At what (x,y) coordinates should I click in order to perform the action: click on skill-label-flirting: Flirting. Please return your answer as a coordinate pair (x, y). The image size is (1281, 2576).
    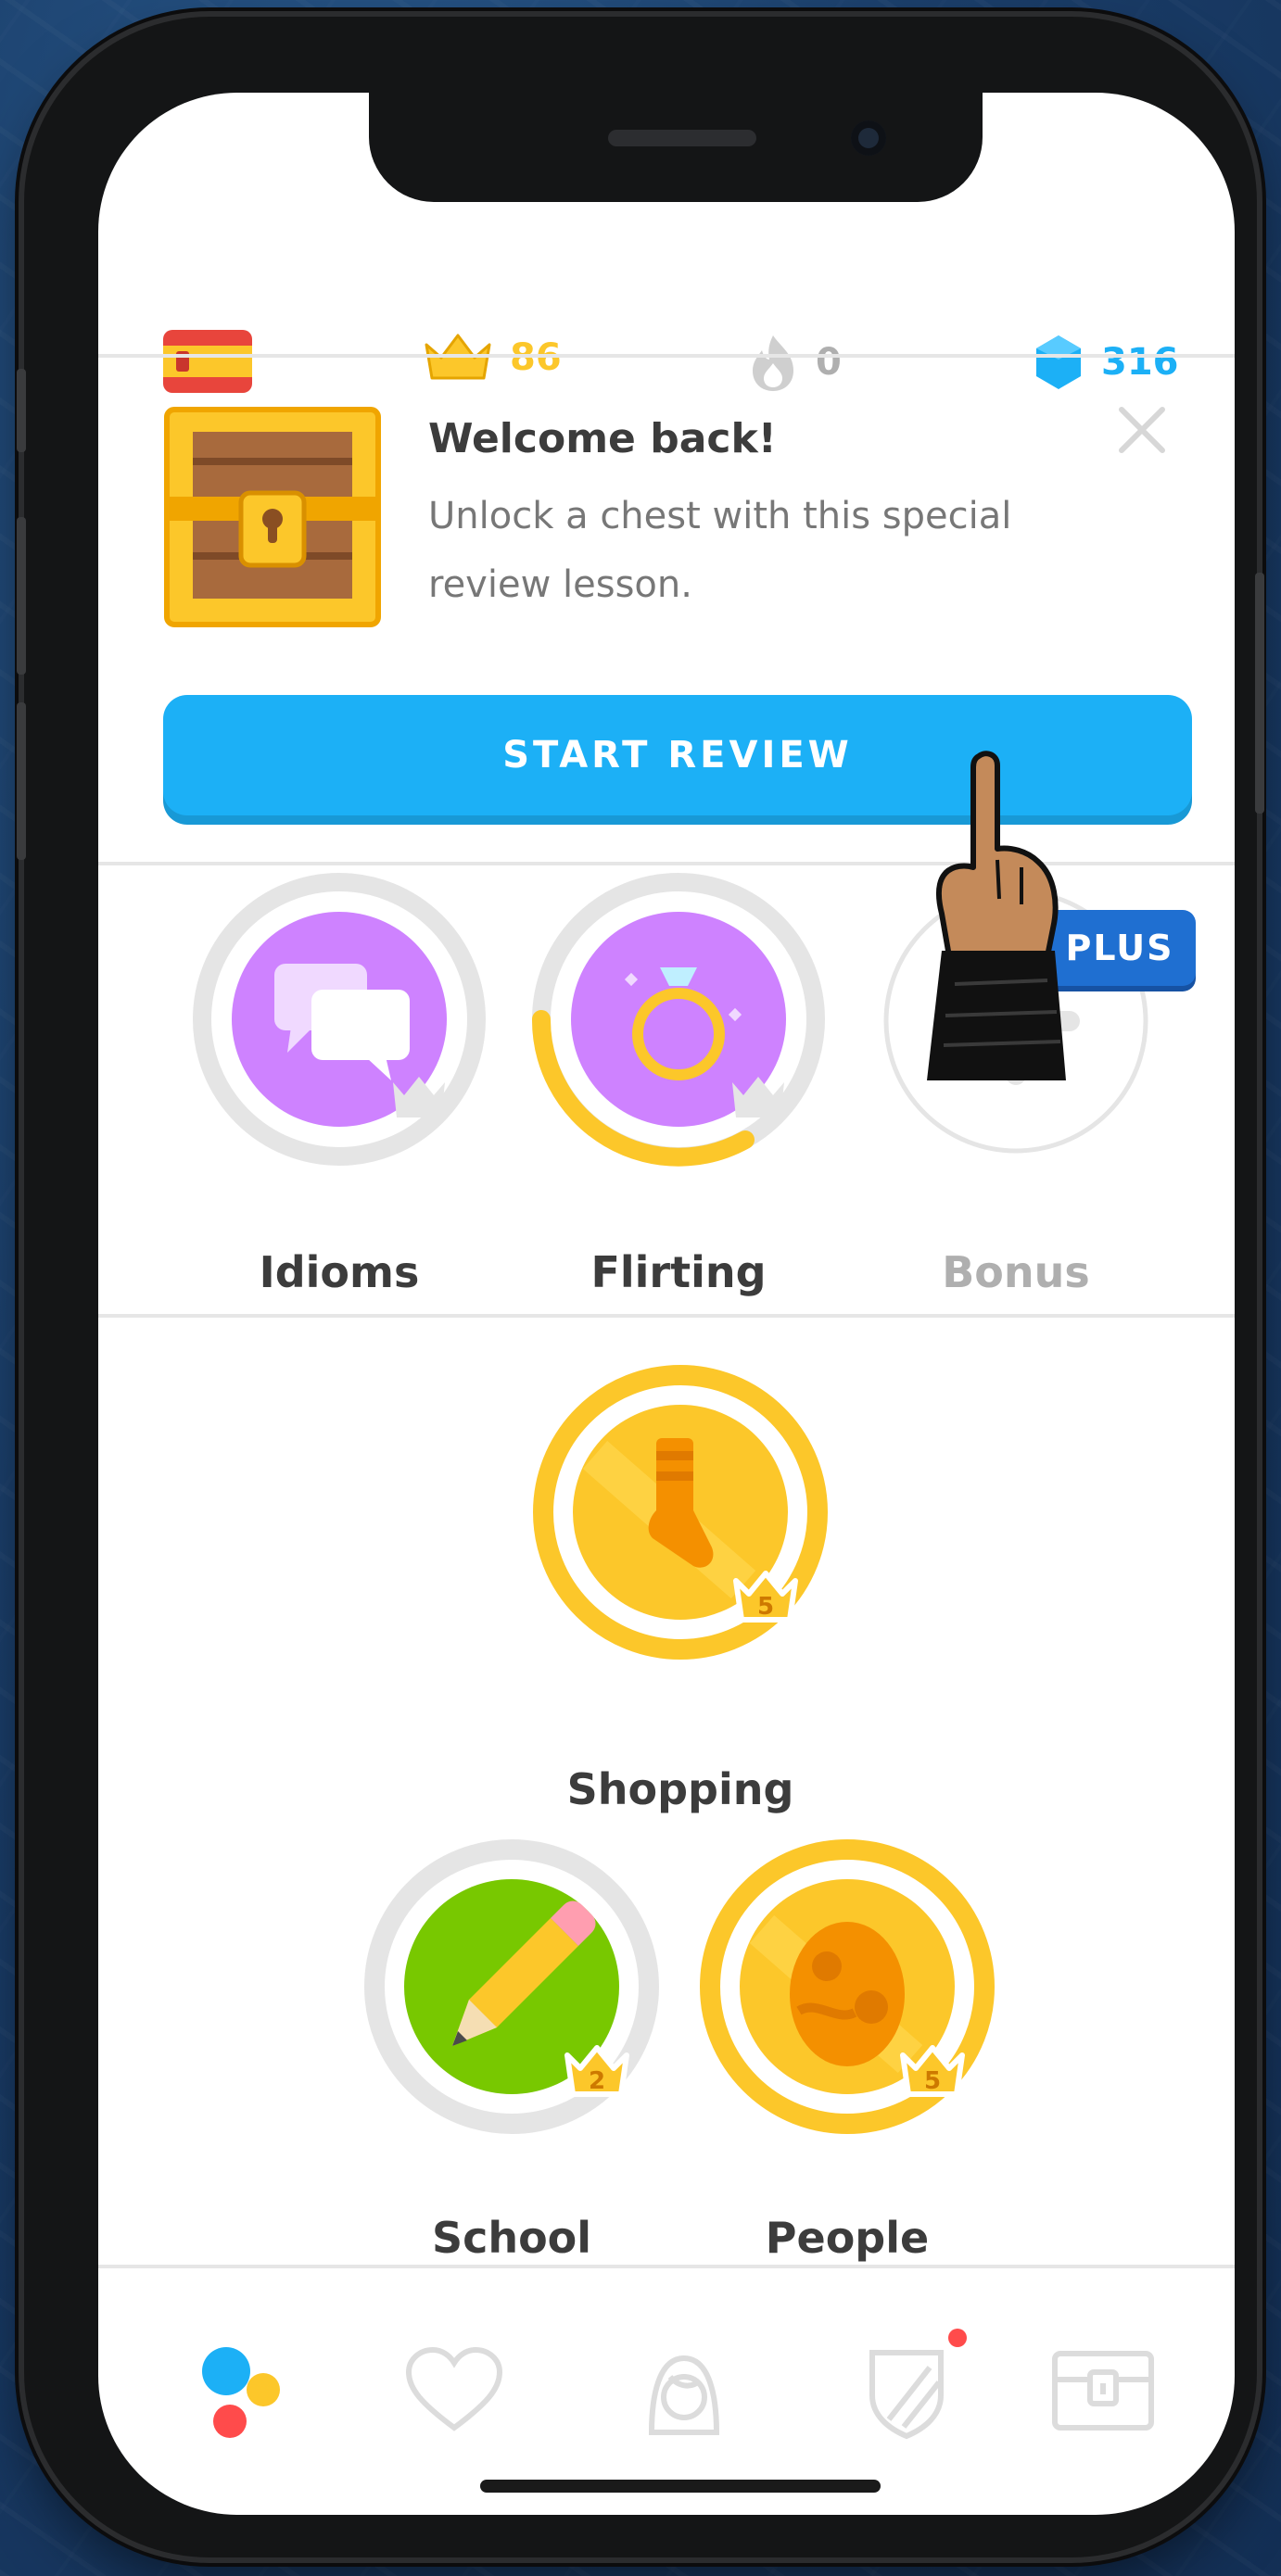
    Looking at the image, I should click on (678, 1272).